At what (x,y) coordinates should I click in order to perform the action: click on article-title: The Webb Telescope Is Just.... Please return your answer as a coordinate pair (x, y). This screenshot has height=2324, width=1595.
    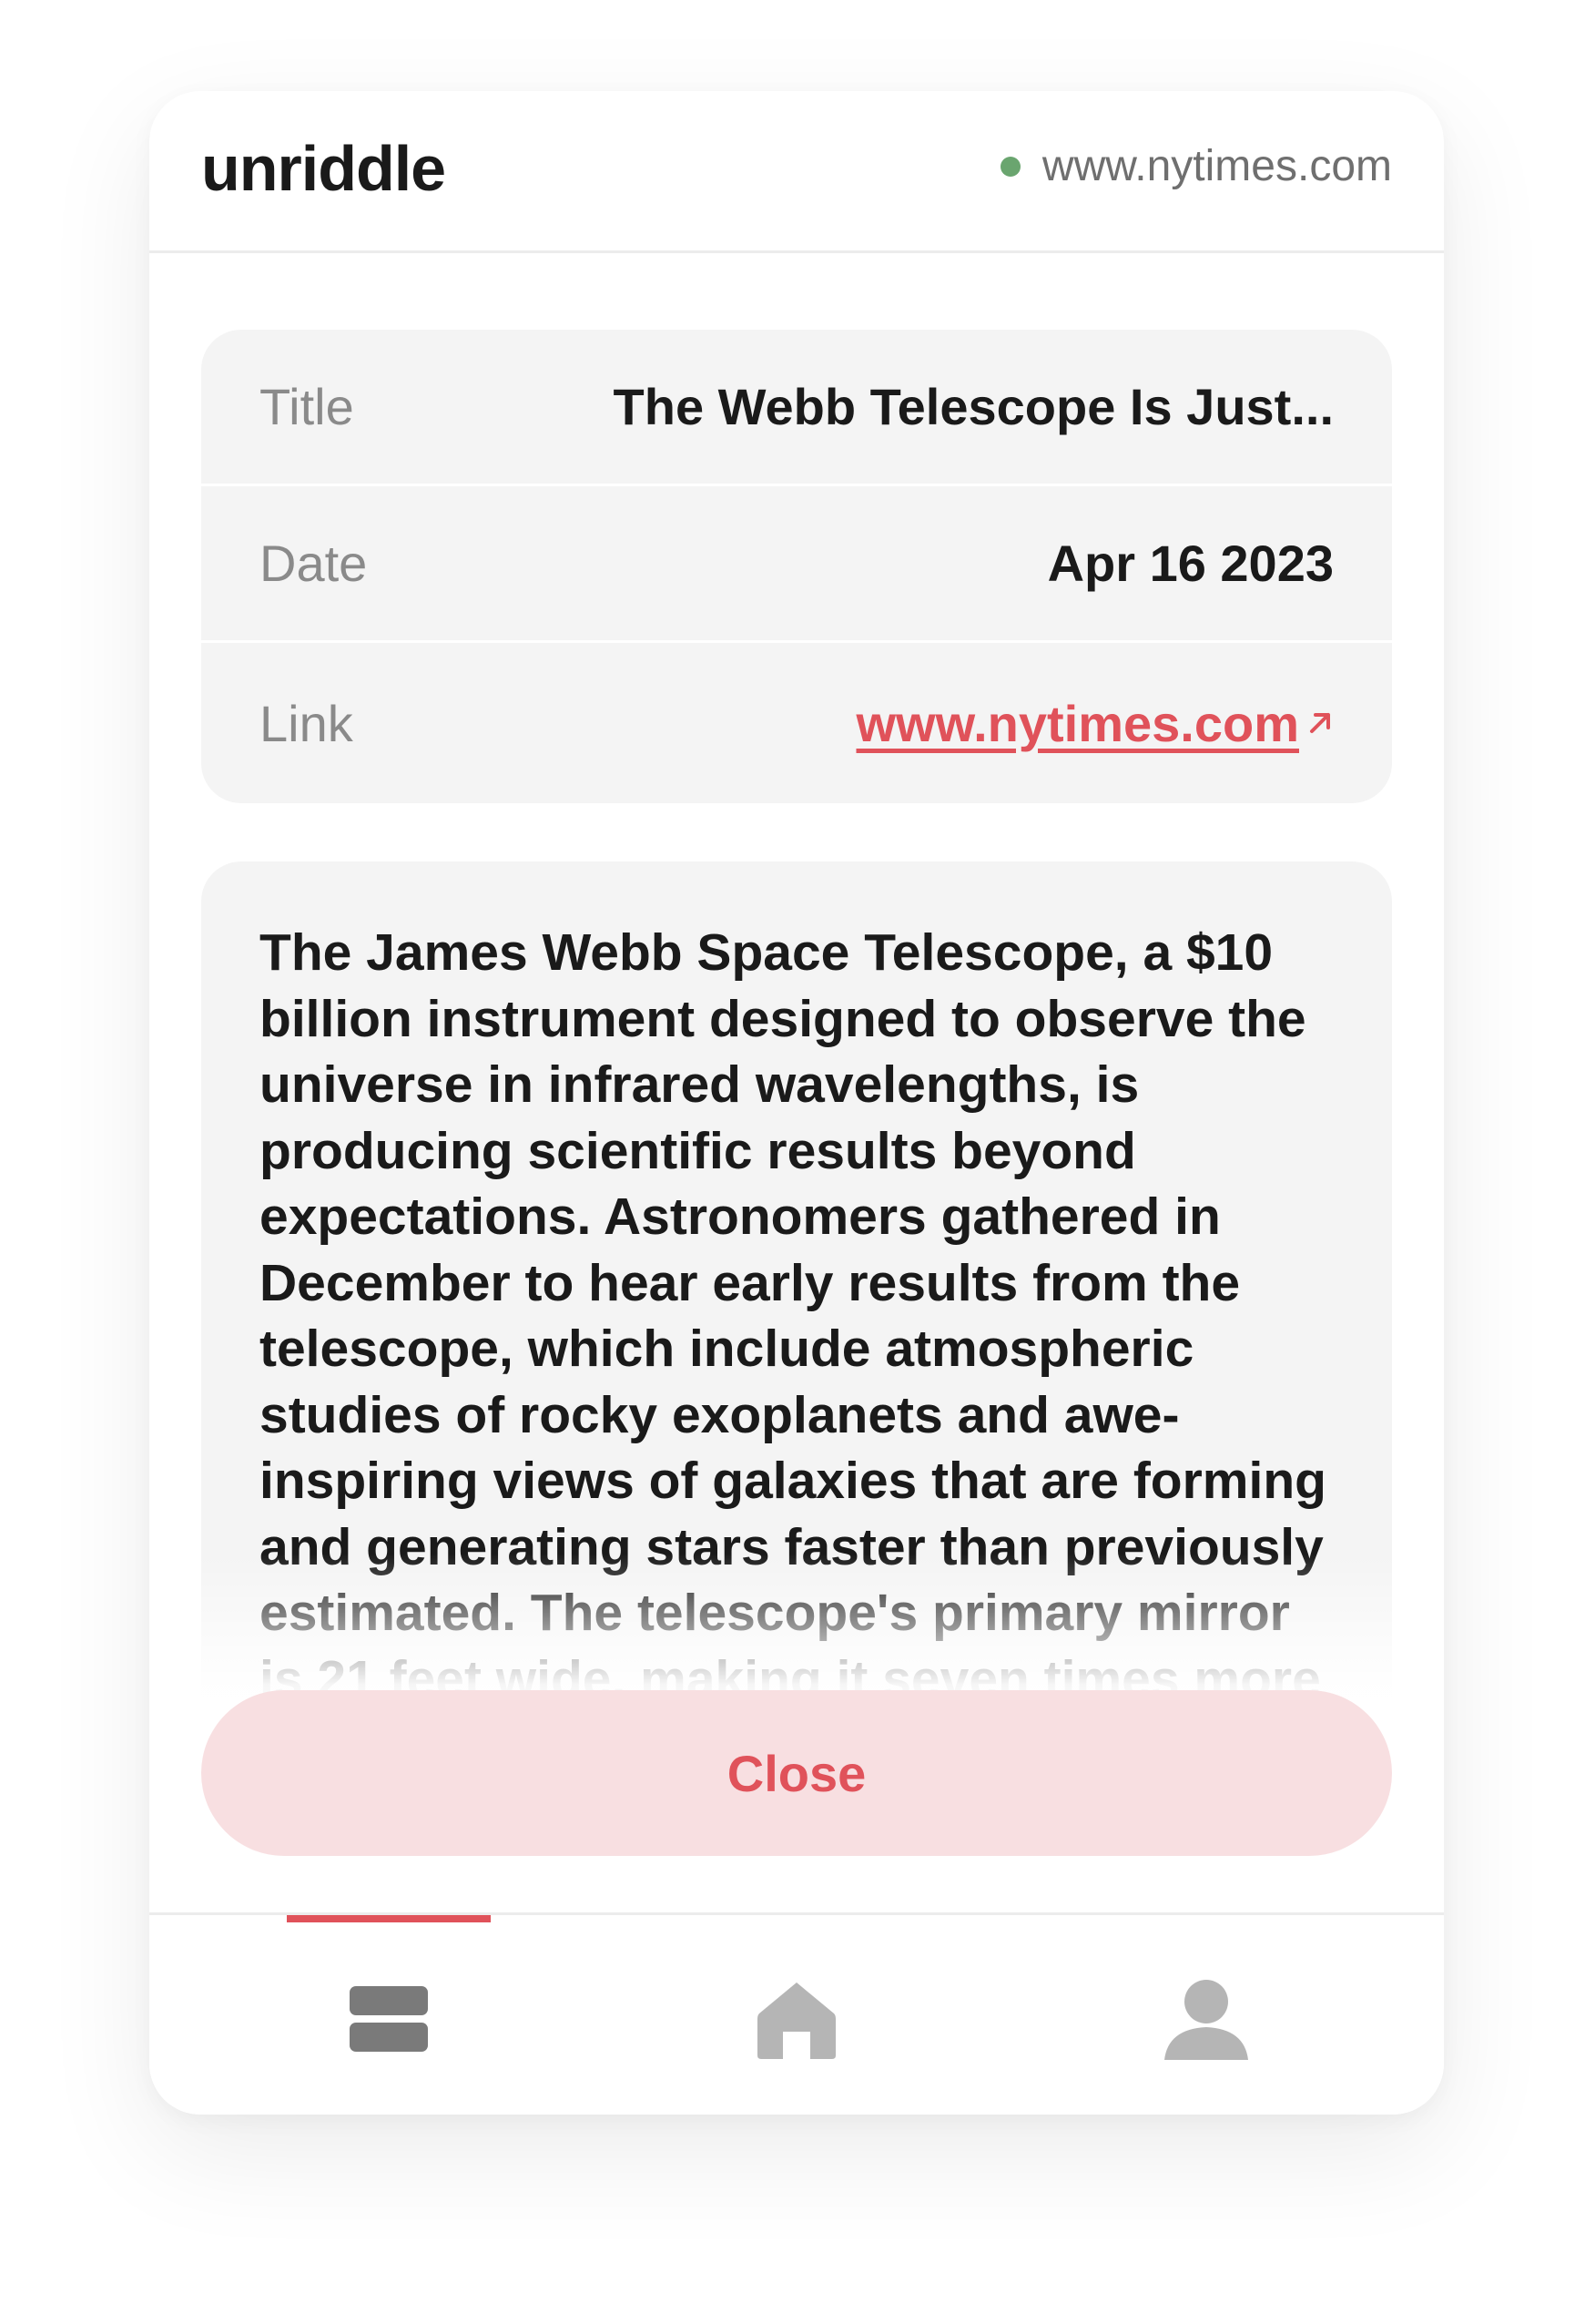
    Looking at the image, I should click on (973, 406).